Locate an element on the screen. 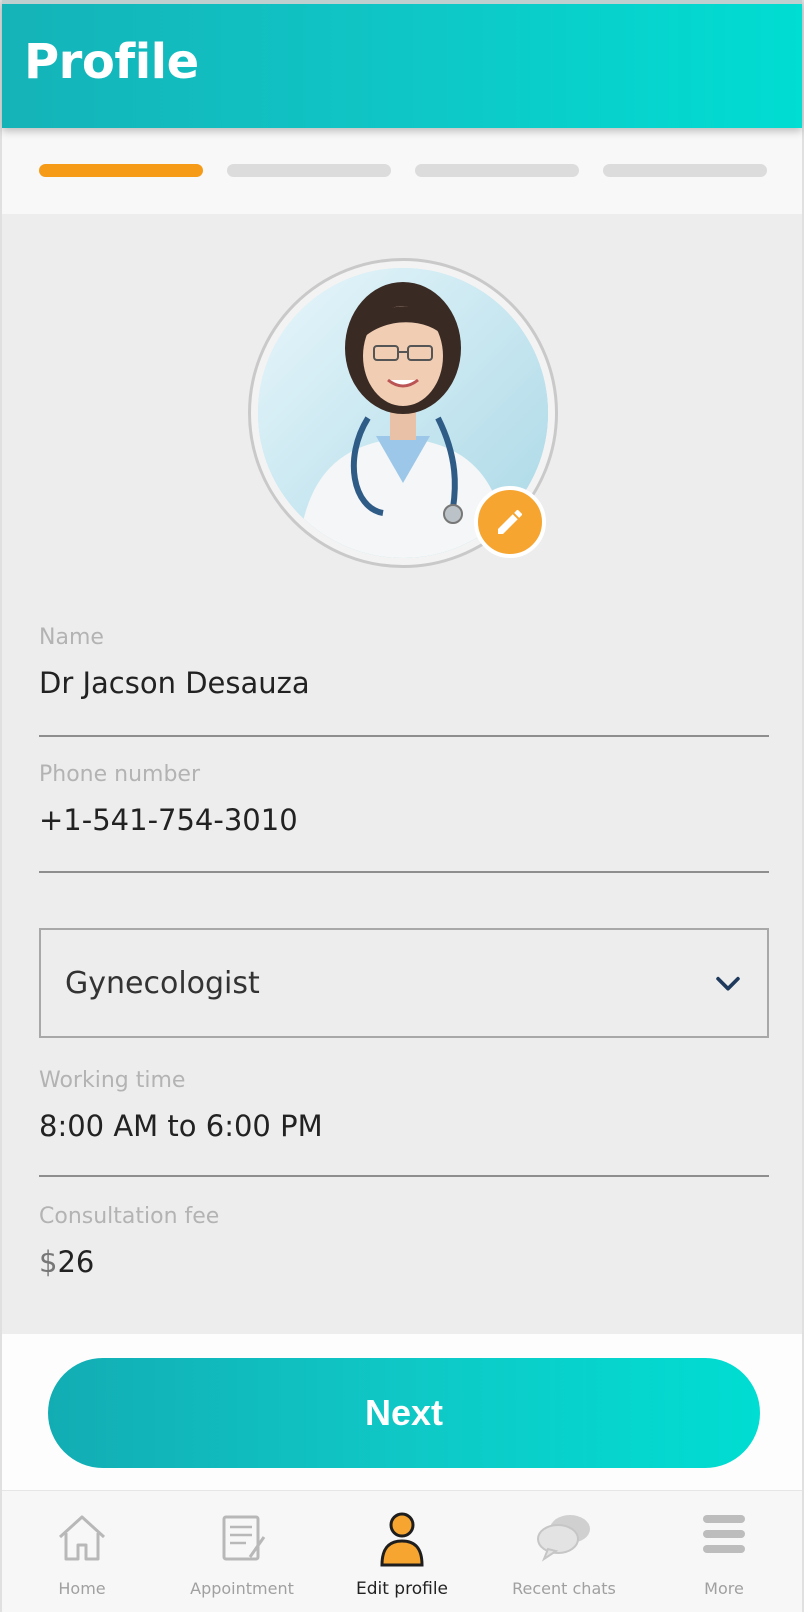  tab-label-more: More is located at coordinates (724, 1588).